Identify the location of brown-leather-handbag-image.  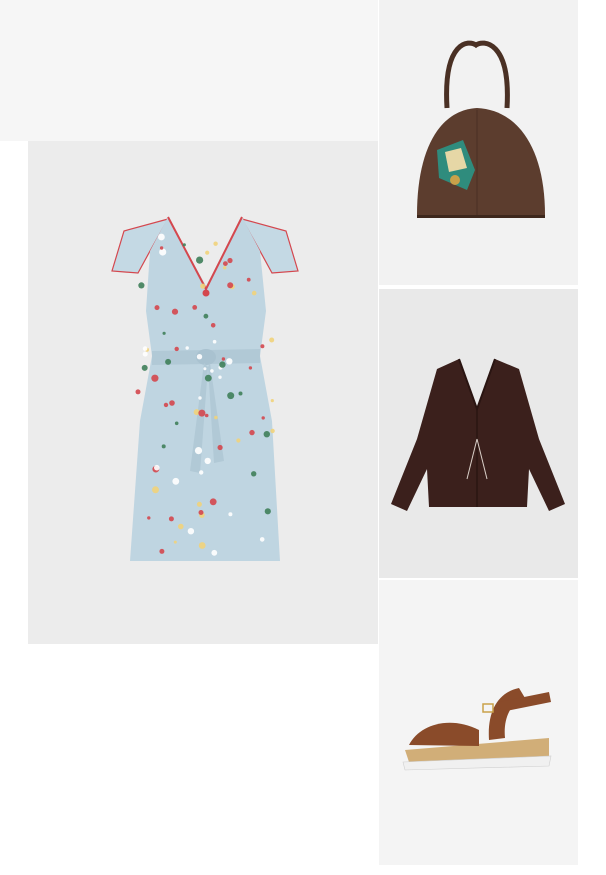
(481, 129).